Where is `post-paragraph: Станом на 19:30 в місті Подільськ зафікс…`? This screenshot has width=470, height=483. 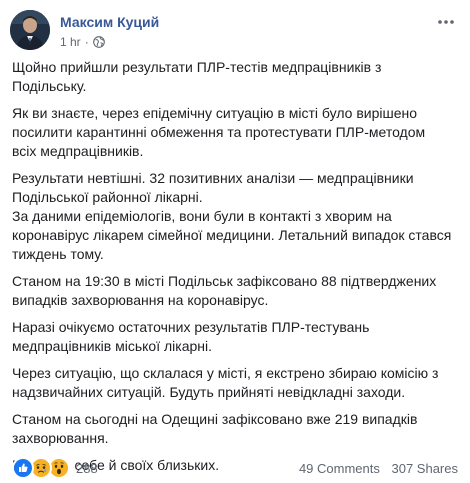 post-paragraph: Станом на 19:30 в місті Подільськ зафікс… is located at coordinates (224, 290).